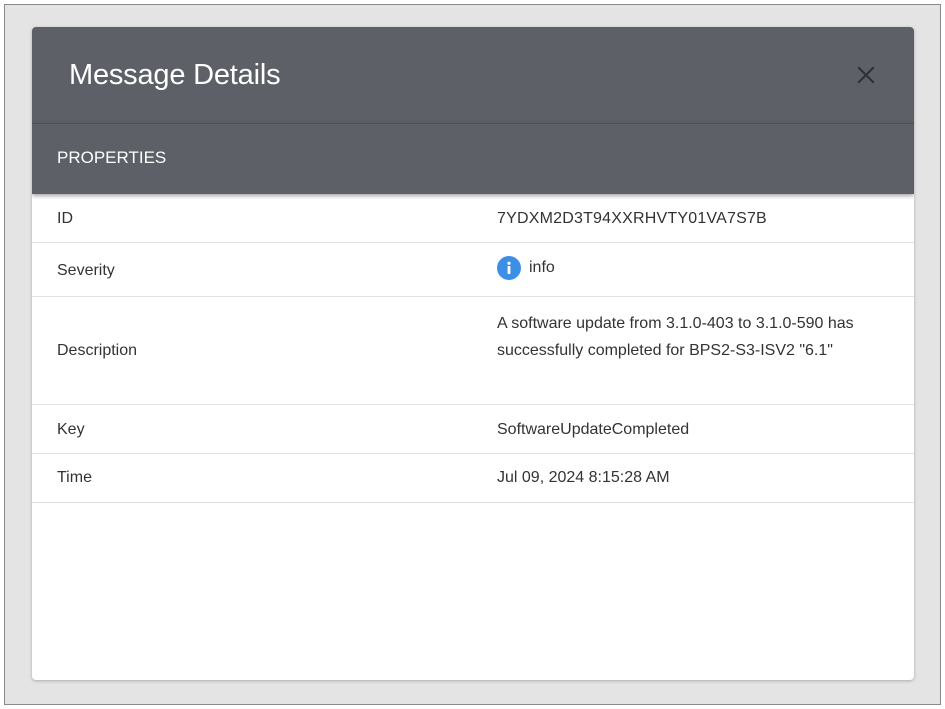  I want to click on property-label: Time, so click(74, 477).